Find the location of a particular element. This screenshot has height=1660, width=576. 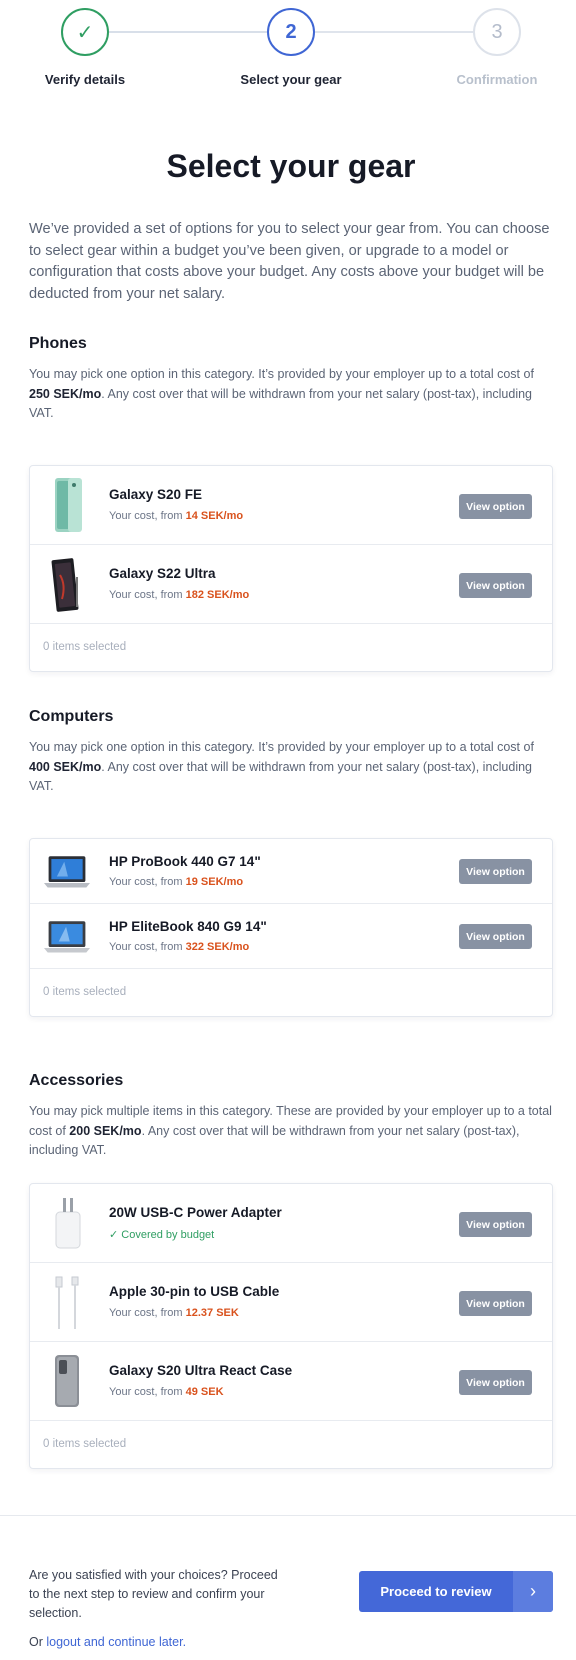

chevron-right-icon: › is located at coordinates (533, 1591).